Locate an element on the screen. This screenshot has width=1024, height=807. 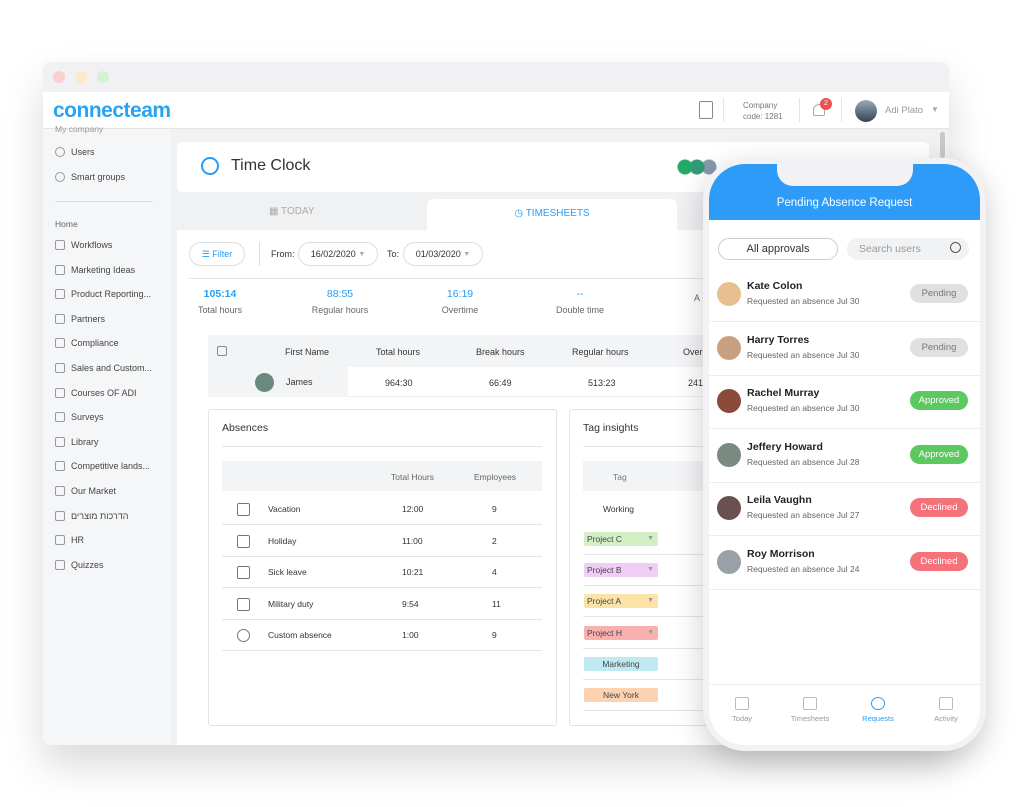
stat: 88:55 Regular hours is located at coordinates (340, 301).